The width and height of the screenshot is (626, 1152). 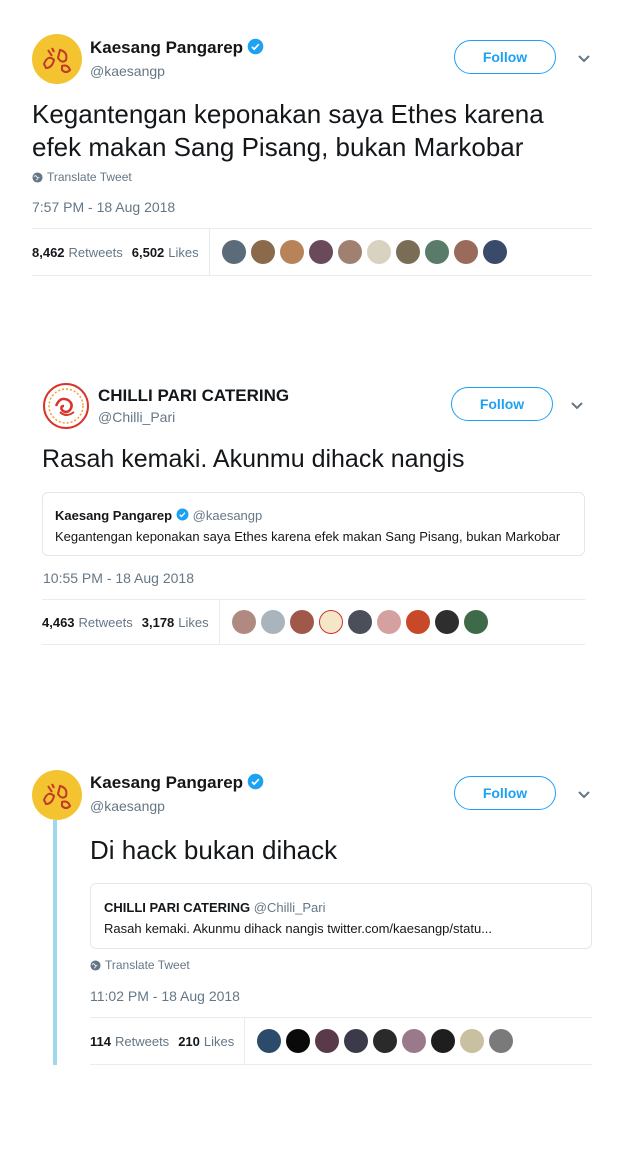 What do you see at coordinates (165, 996) in the screenshot?
I see `timestamp: 11:02 PM - 18 Aug 2018` at bounding box center [165, 996].